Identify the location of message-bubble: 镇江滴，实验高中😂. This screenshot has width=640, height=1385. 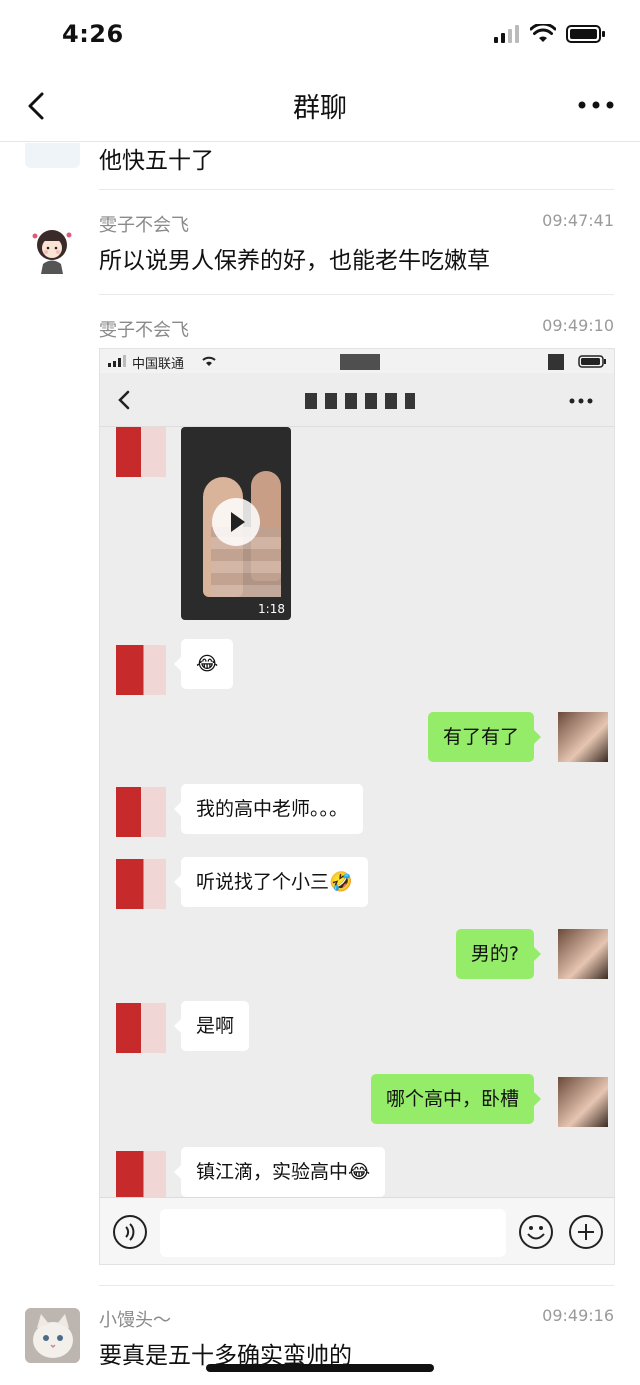
(279, 1172).